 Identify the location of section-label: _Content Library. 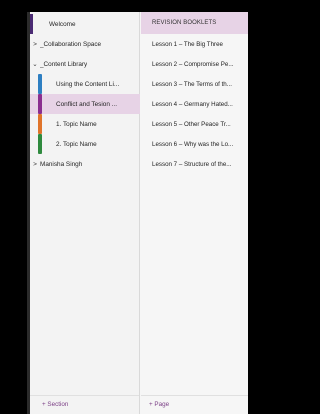
(64, 64).